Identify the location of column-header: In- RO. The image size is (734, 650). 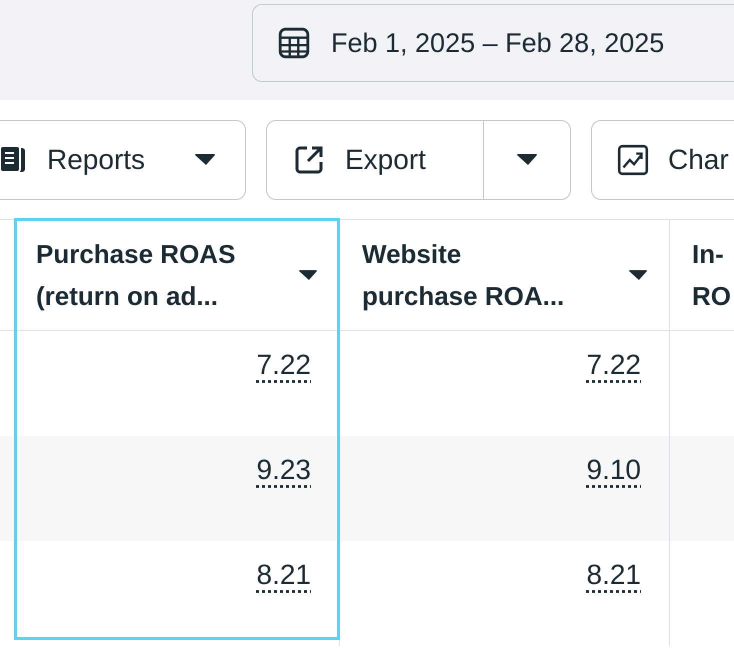
(711, 275).